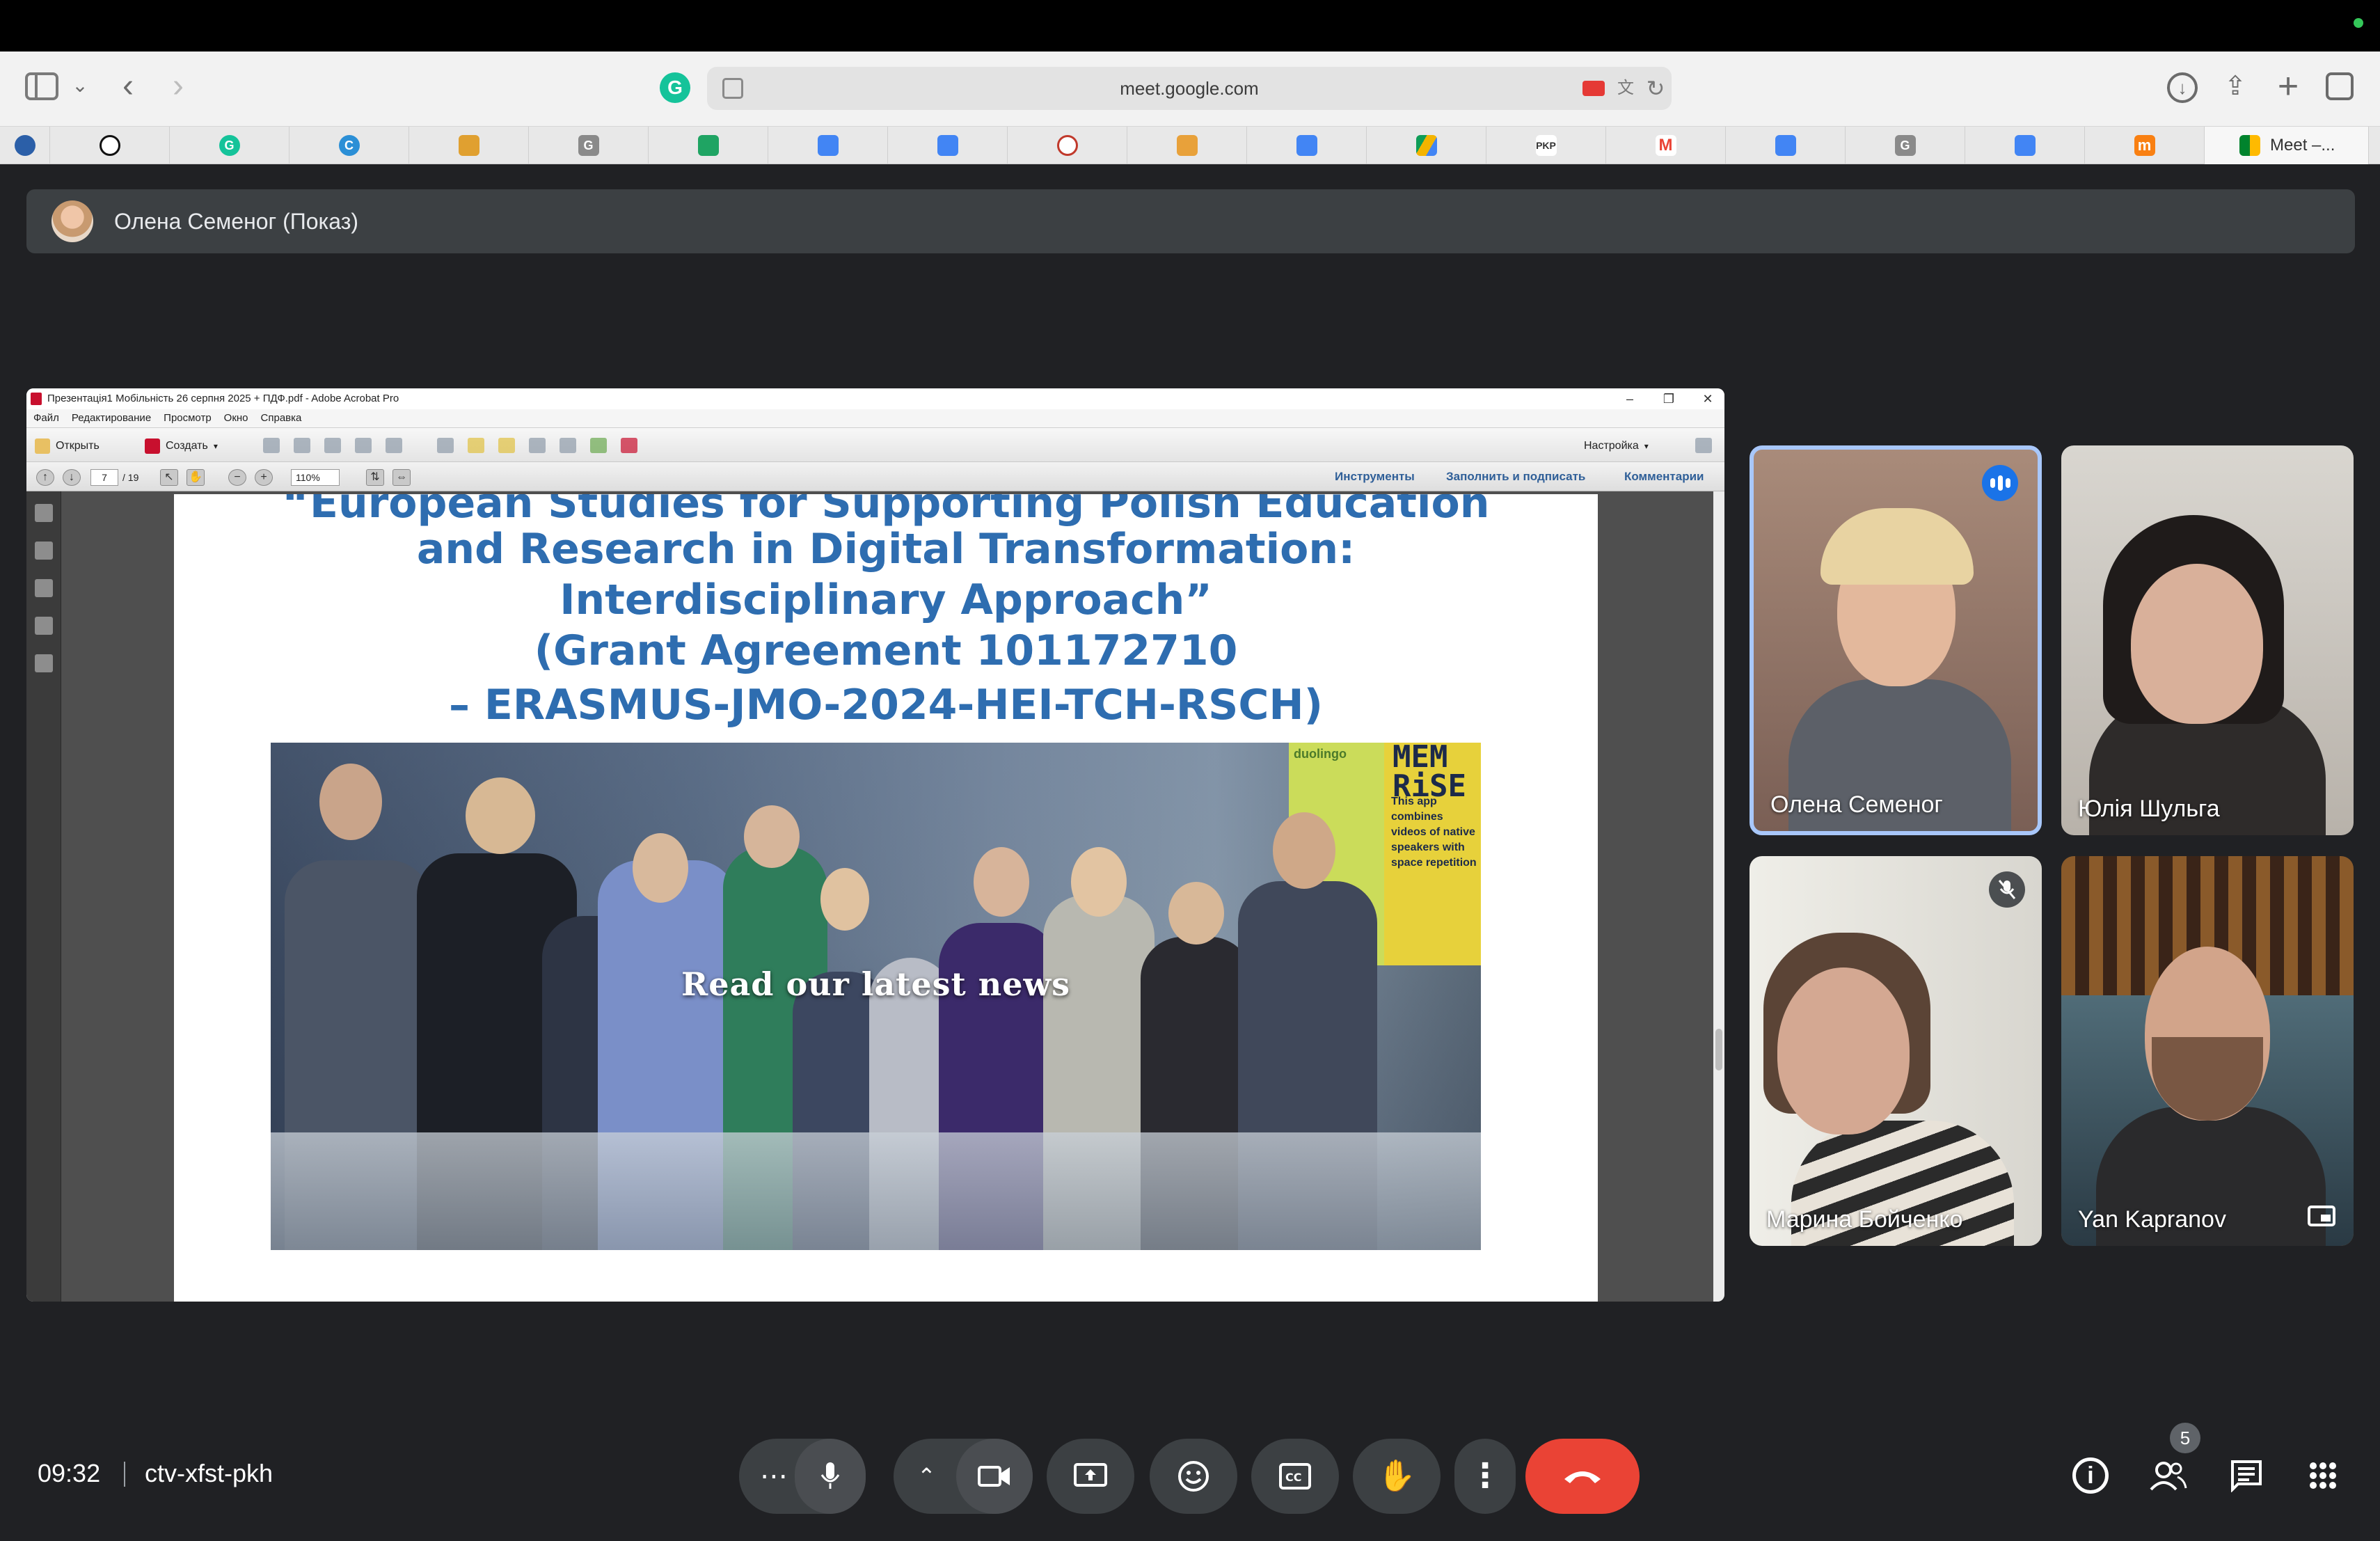 This screenshot has width=2380, height=1541. I want to click on comments-pane-link: Комментарии, so click(1664, 476).